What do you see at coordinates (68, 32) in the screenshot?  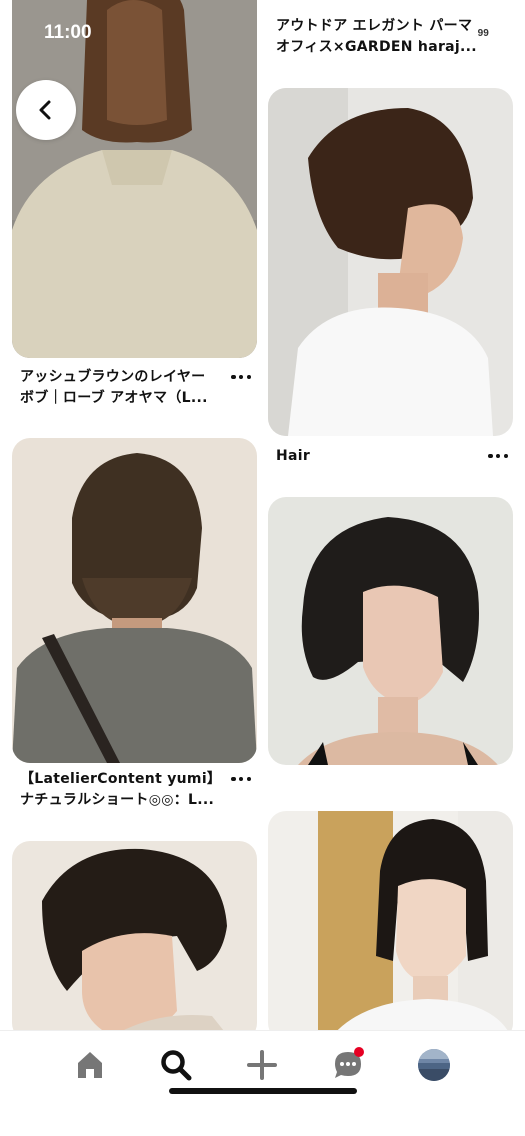 I see `status-time: 11:00` at bounding box center [68, 32].